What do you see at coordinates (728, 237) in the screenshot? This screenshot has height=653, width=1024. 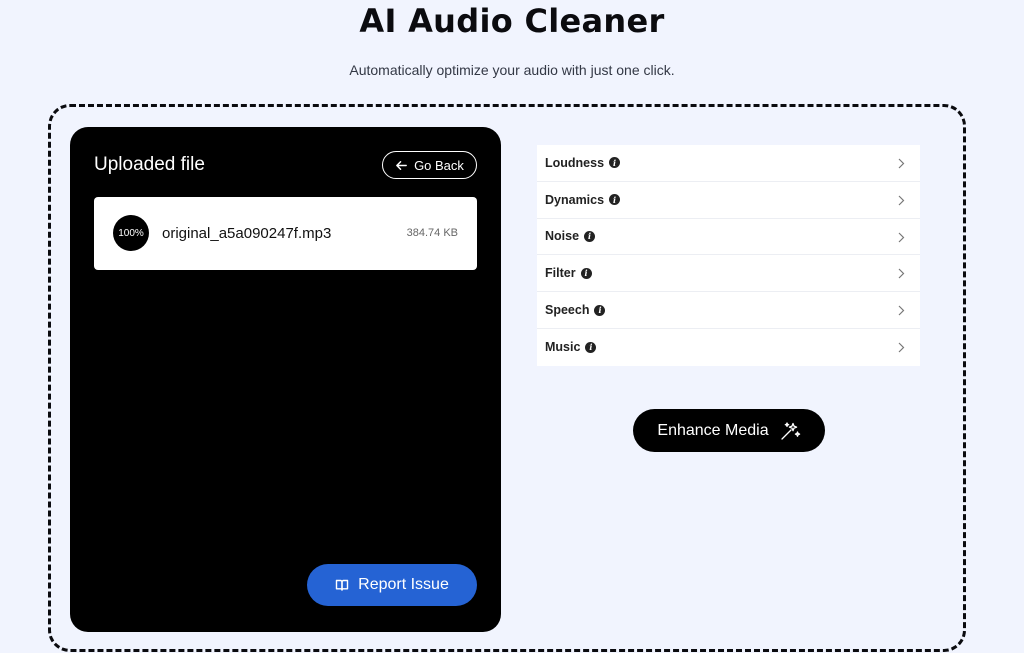 I see `setting-noise: Noise i` at bounding box center [728, 237].